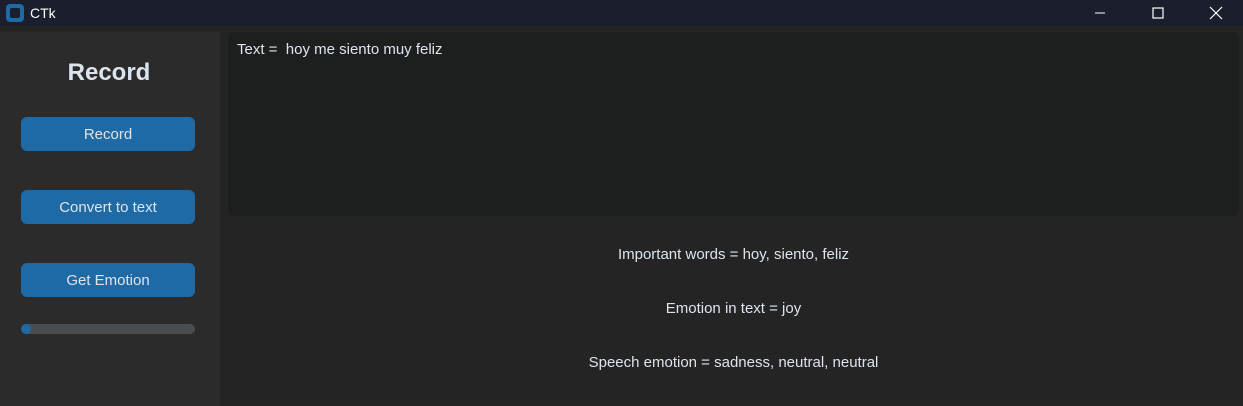 This screenshot has height=406, width=1243. I want to click on minimize-icon, so click(1100, 13).